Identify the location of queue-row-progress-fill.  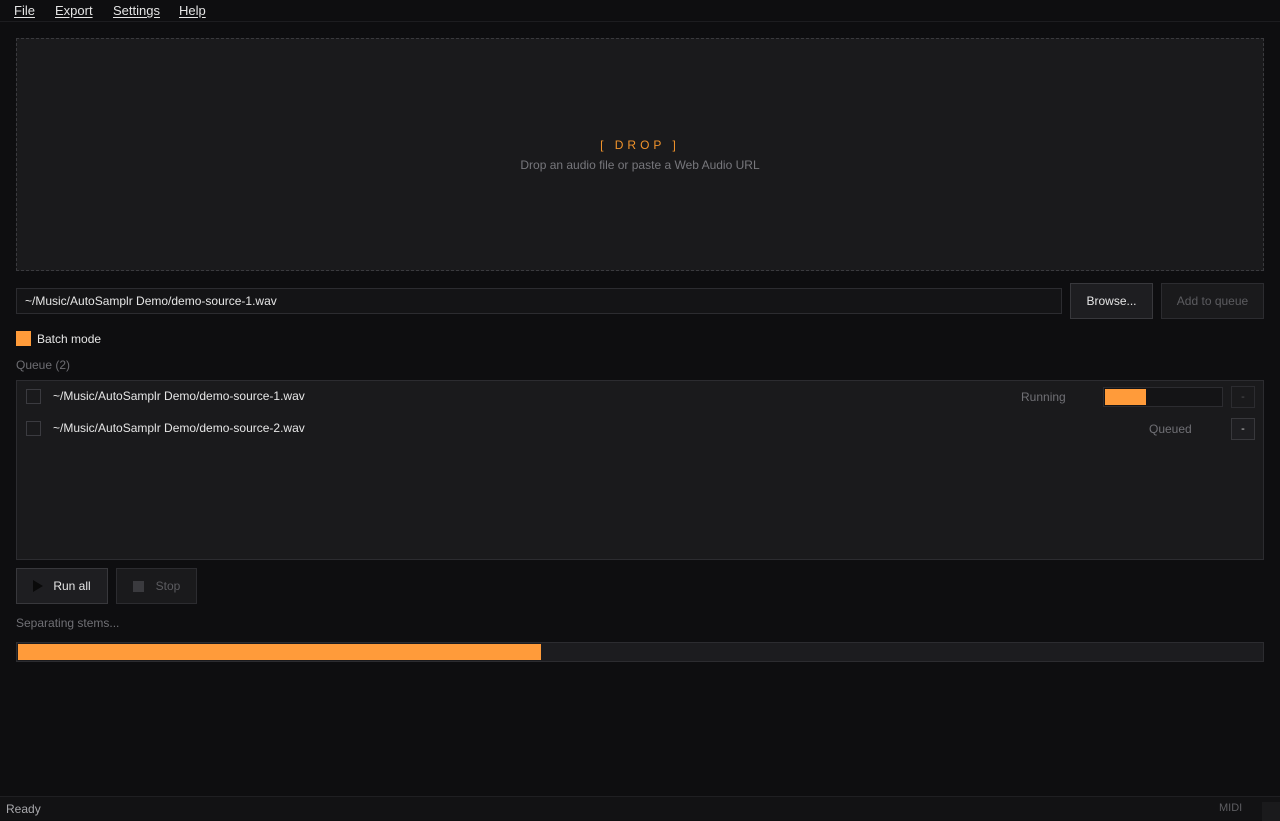
(1125, 397).